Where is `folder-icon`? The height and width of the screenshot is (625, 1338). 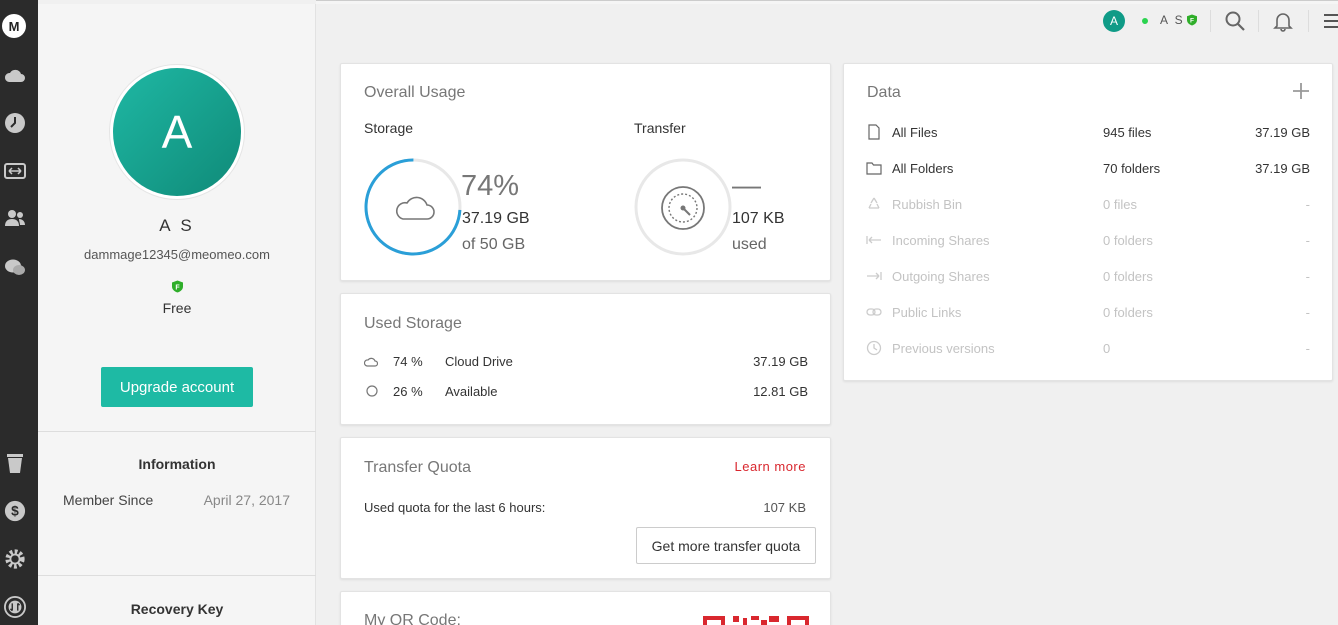 folder-icon is located at coordinates (874, 168).